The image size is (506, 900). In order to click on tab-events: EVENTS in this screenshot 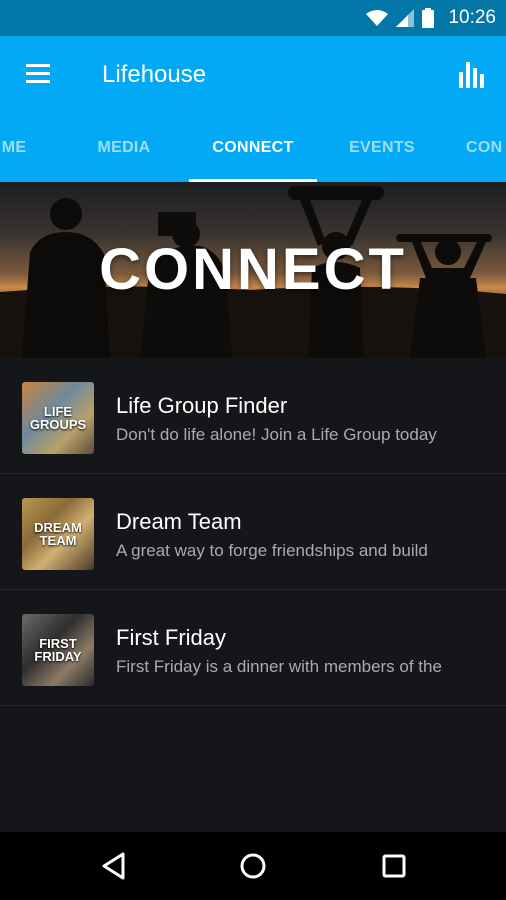, I will do `click(382, 148)`.